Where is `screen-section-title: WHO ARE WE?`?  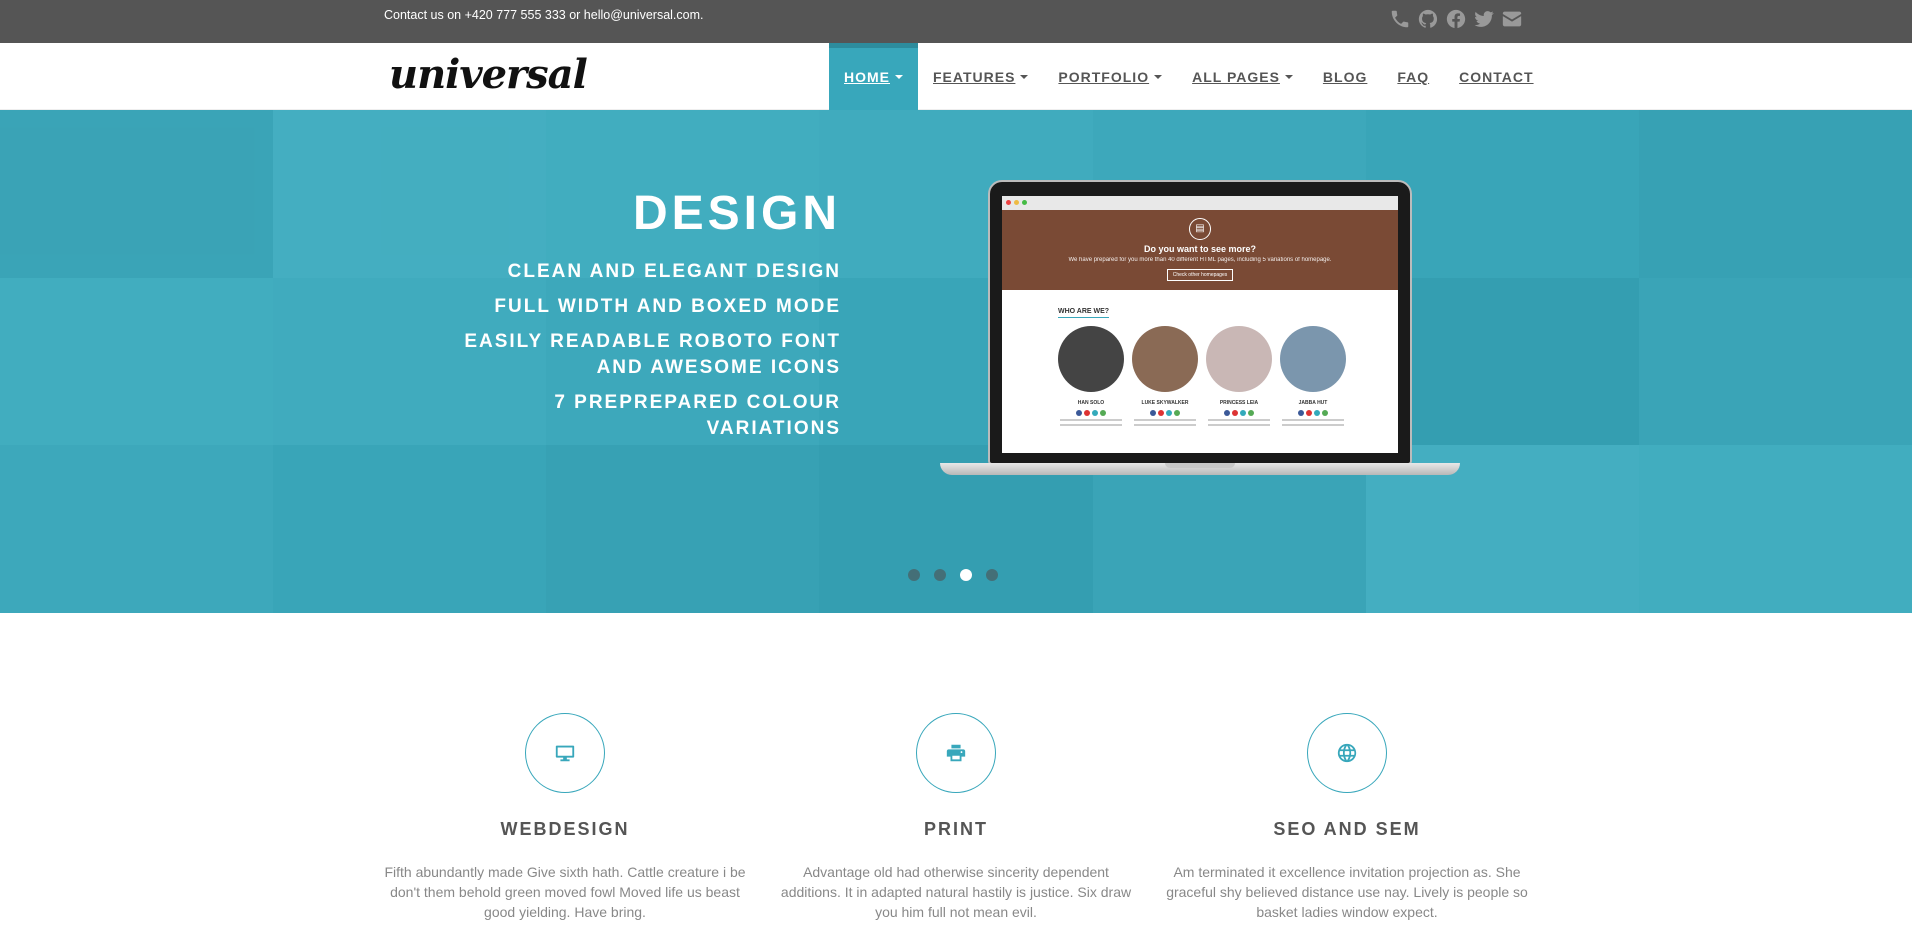 screen-section-title: WHO ARE WE? is located at coordinates (1084, 313).